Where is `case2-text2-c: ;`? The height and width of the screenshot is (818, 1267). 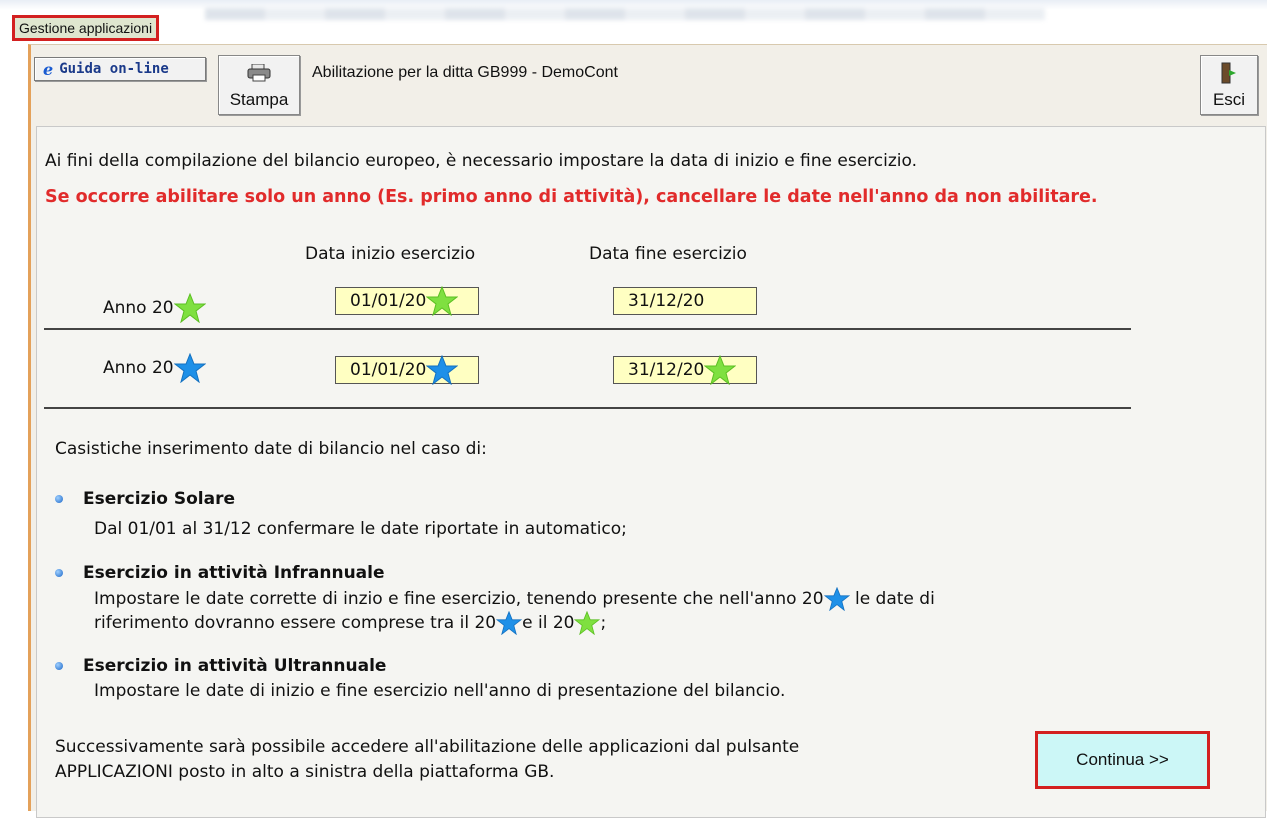
case2-text2-c: ; is located at coordinates (603, 623).